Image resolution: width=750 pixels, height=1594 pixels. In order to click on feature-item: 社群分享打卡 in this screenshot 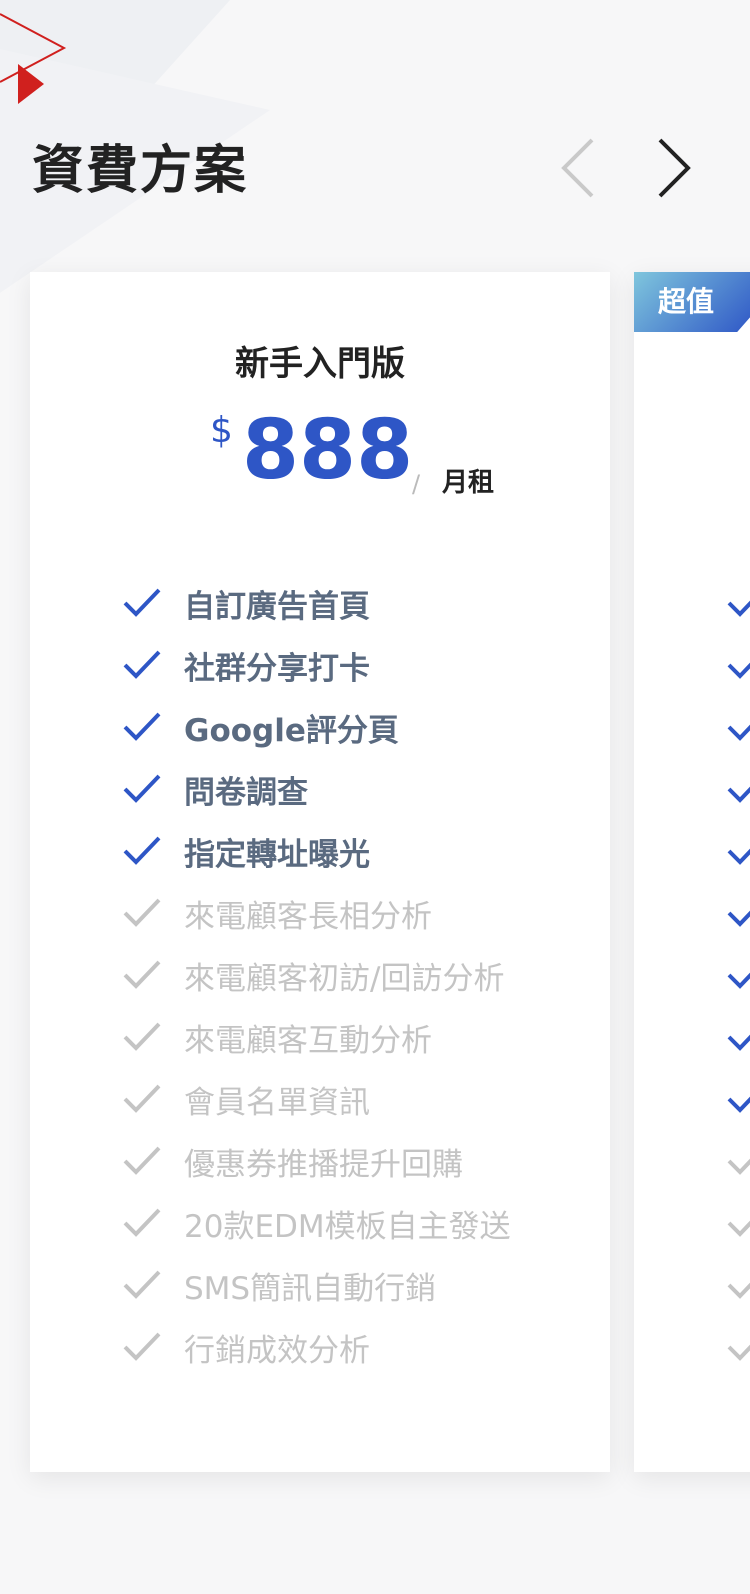, I will do `click(316, 665)`.